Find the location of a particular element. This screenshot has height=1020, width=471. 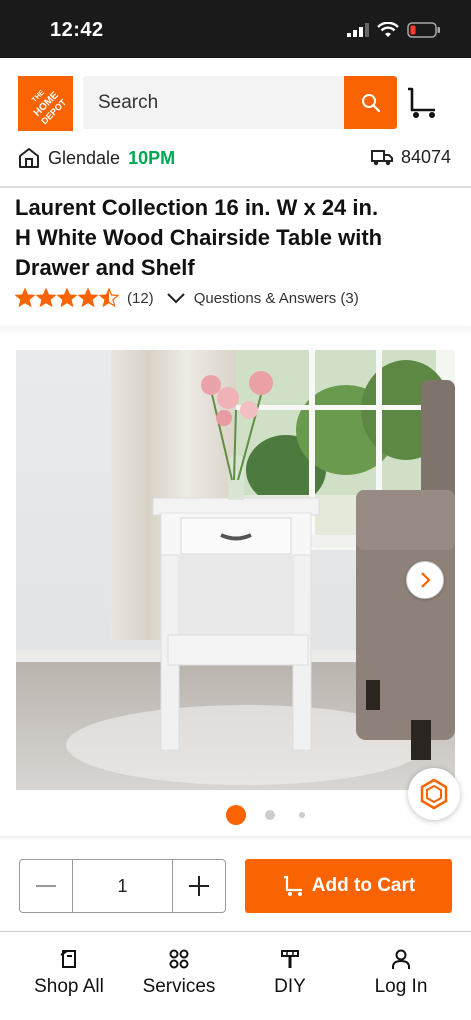

user-icon is located at coordinates (401, 959).